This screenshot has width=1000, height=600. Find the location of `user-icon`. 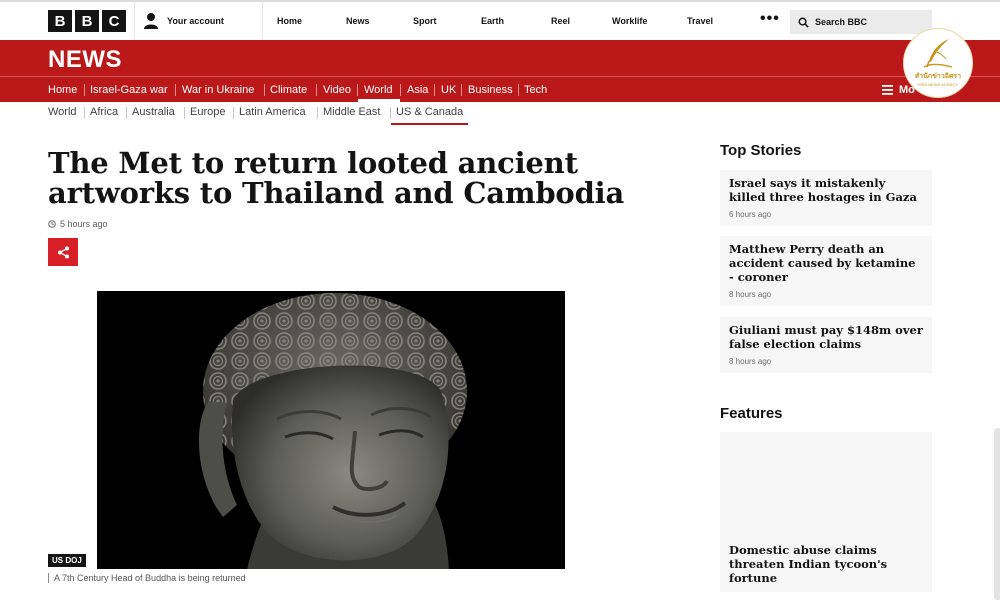

user-icon is located at coordinates (151, 21).